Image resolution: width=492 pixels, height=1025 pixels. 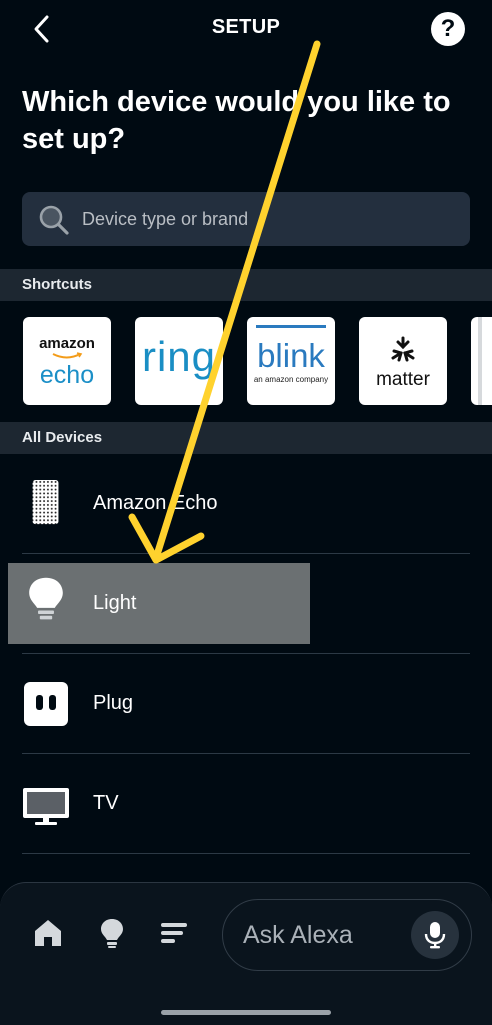 I want to click on search-input, so click(x=182, y=219).